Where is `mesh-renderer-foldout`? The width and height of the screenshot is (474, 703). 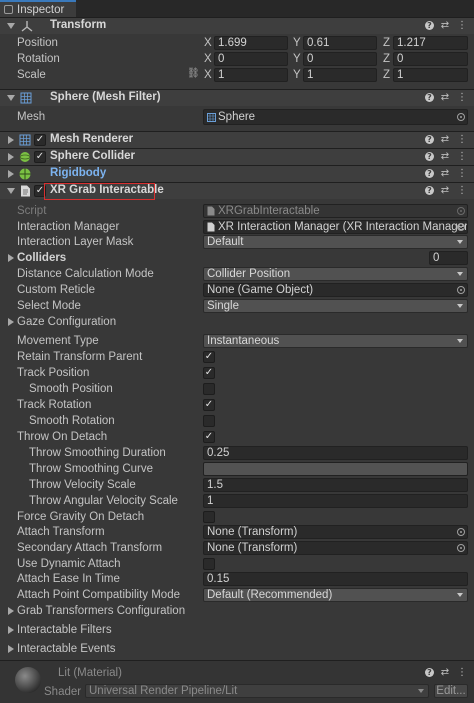 mesh-renderer-foldout is located at coordinates (11, 140).